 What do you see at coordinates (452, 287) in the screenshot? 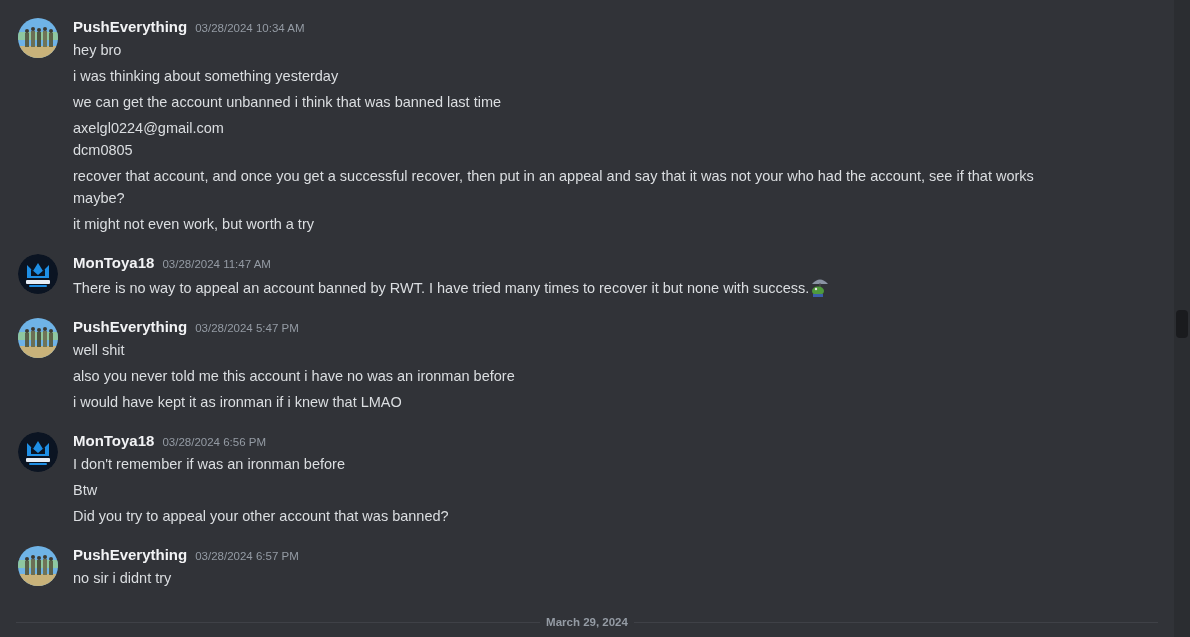
I see `message-text: There is no way to appeal an account banned by RWT. I have tried many times to recover it but none with success.` at bounding box center [452, 287].